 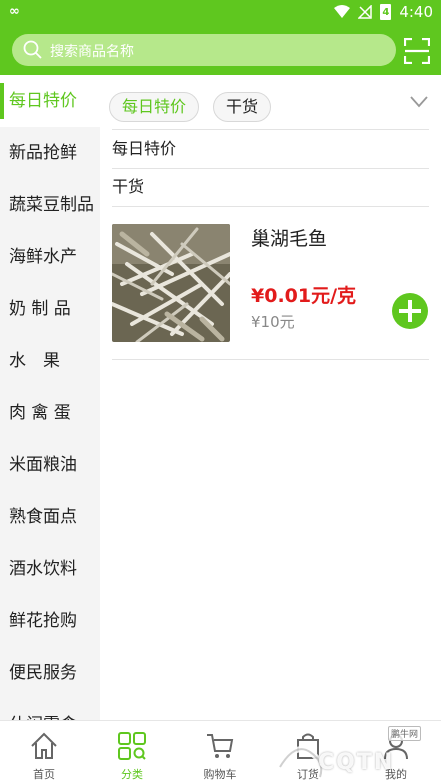 What do you see at coordinates (410, 311) in the screenshot?
I see `add-to-cart-button` at bounding box center [410, 311].